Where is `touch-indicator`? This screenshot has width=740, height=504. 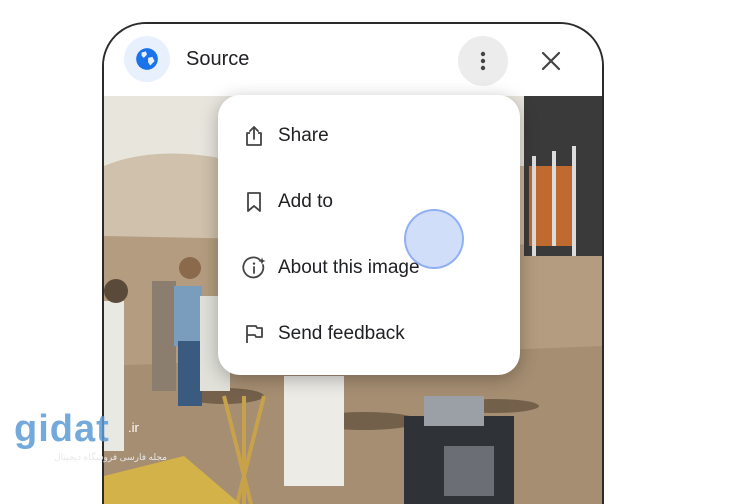 touch-indicator is located at coordinates (434, 239).